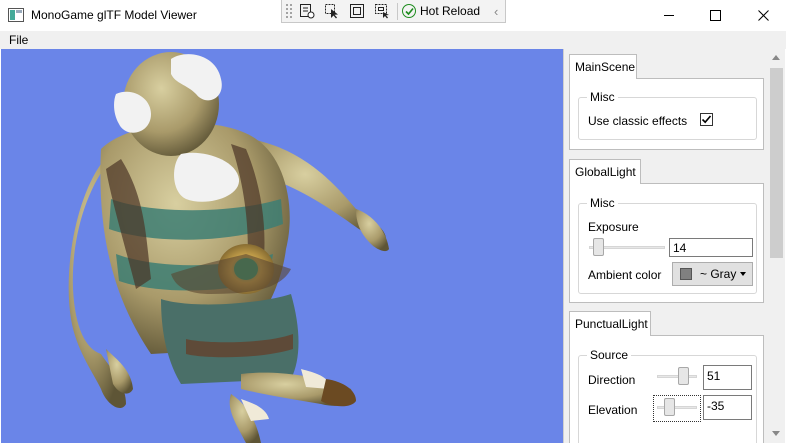 The image size is (786, 443). What do you see at coordinates (613, 227) in the screenshot?
I see `exposure-label: Exposure` at bounding box center [613, 227].